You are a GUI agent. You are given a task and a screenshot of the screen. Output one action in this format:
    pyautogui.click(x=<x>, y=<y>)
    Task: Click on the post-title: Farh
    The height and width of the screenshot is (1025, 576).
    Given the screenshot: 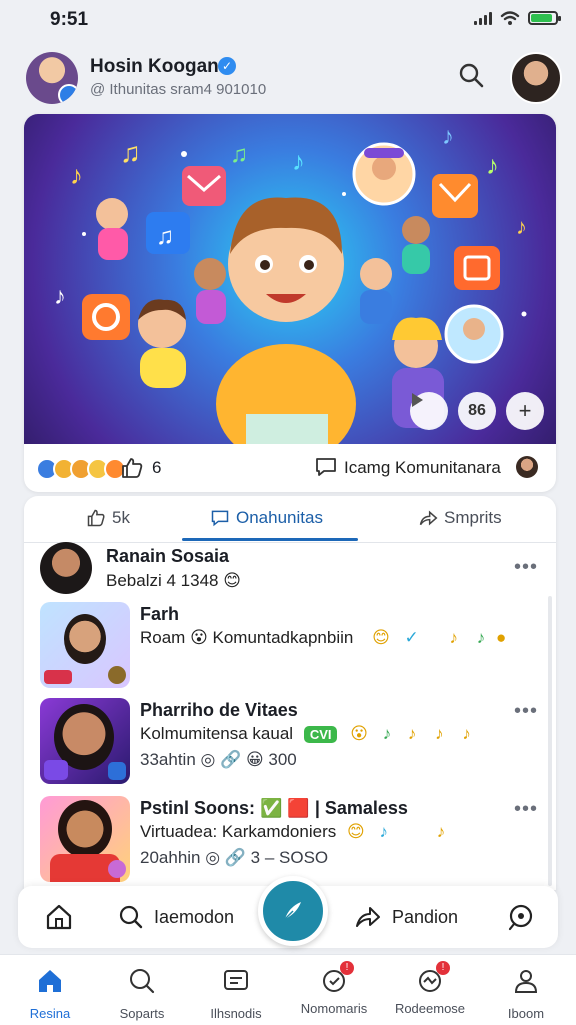 What is the action you would take?
    pyautogui.click(x=160, y=614)
    